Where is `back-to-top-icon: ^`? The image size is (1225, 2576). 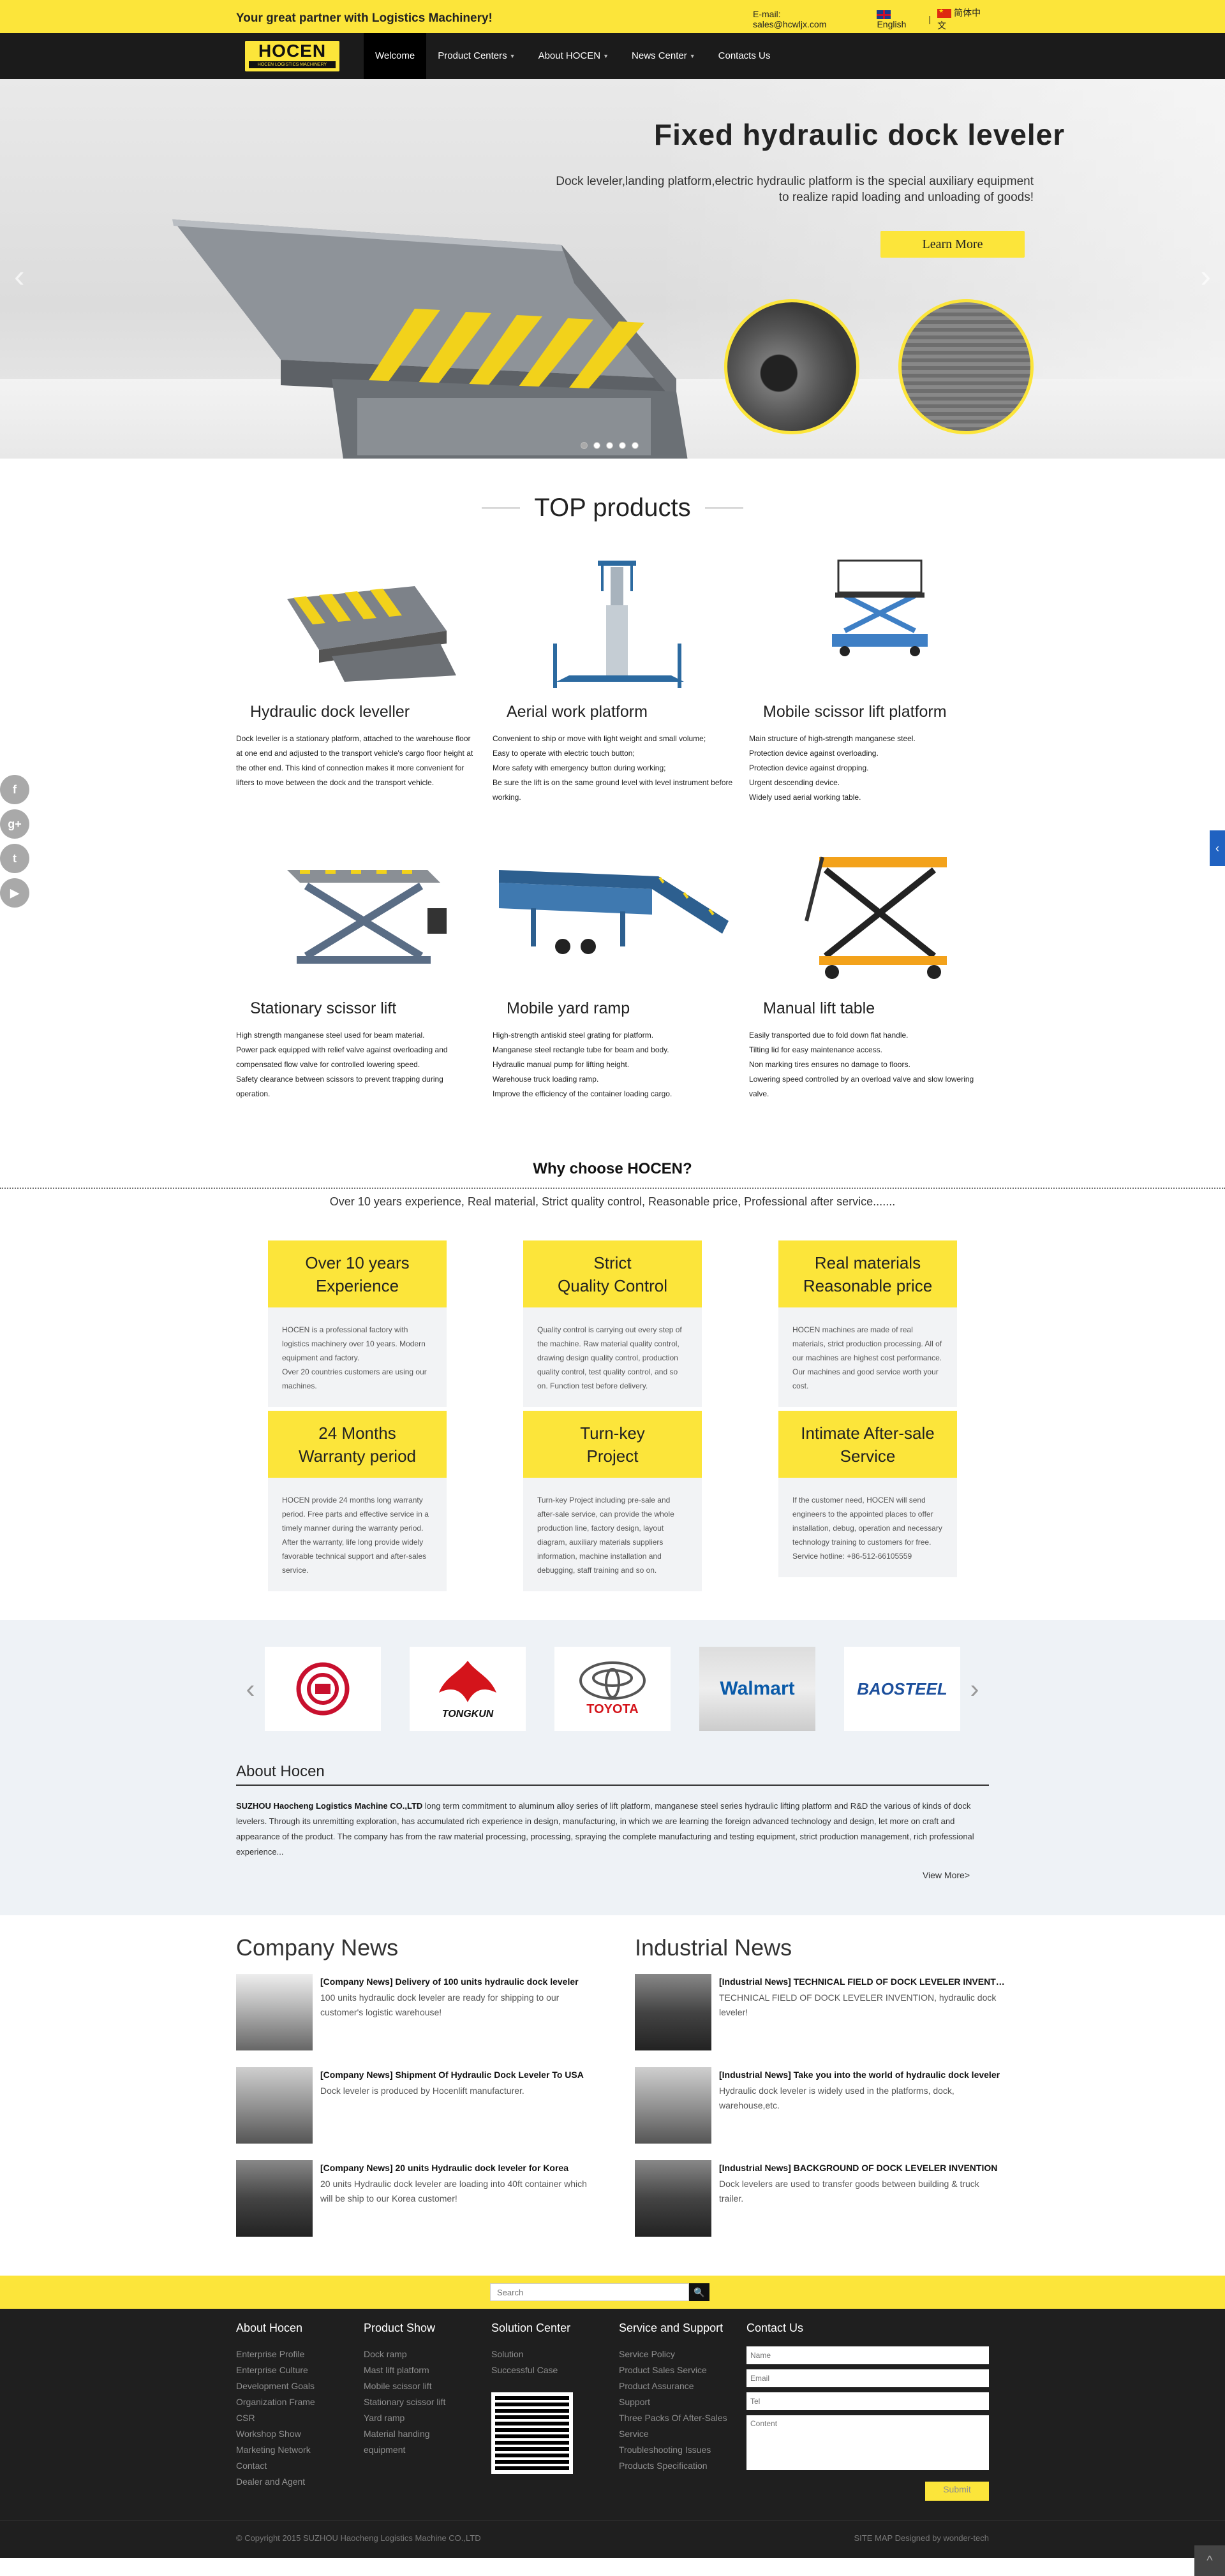 back-to-top-icon: ^ is located at coordinates (1209, 2560).